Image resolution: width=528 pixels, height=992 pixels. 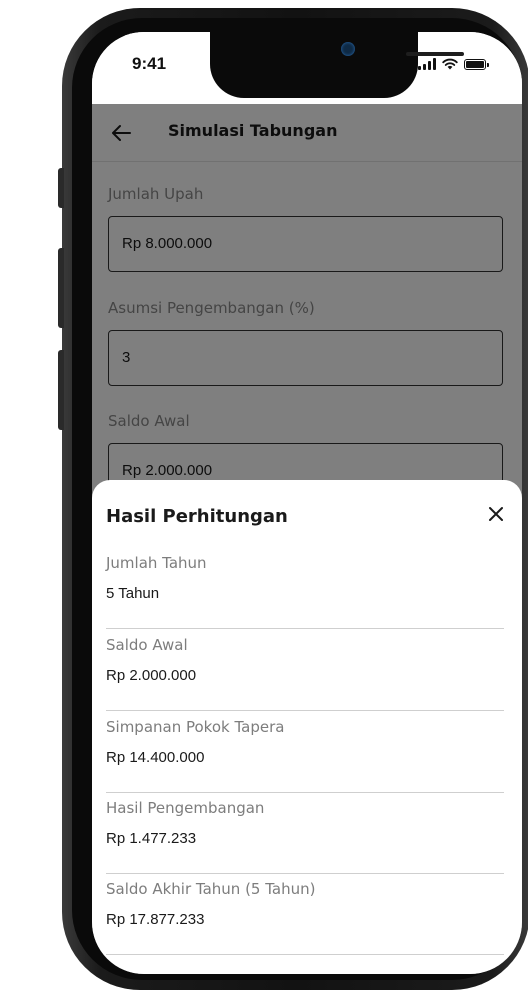 I want to click on status-time: 9:41, so click(x=149, y=63).